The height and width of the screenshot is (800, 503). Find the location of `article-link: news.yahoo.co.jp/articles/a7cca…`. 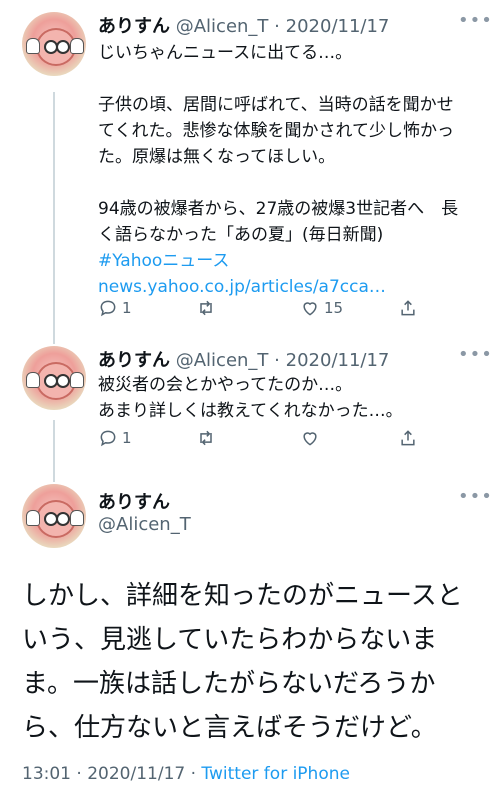

article-link: news.yahoo.co.jp/articles/a7cca… is located at coordinates (290, 287).